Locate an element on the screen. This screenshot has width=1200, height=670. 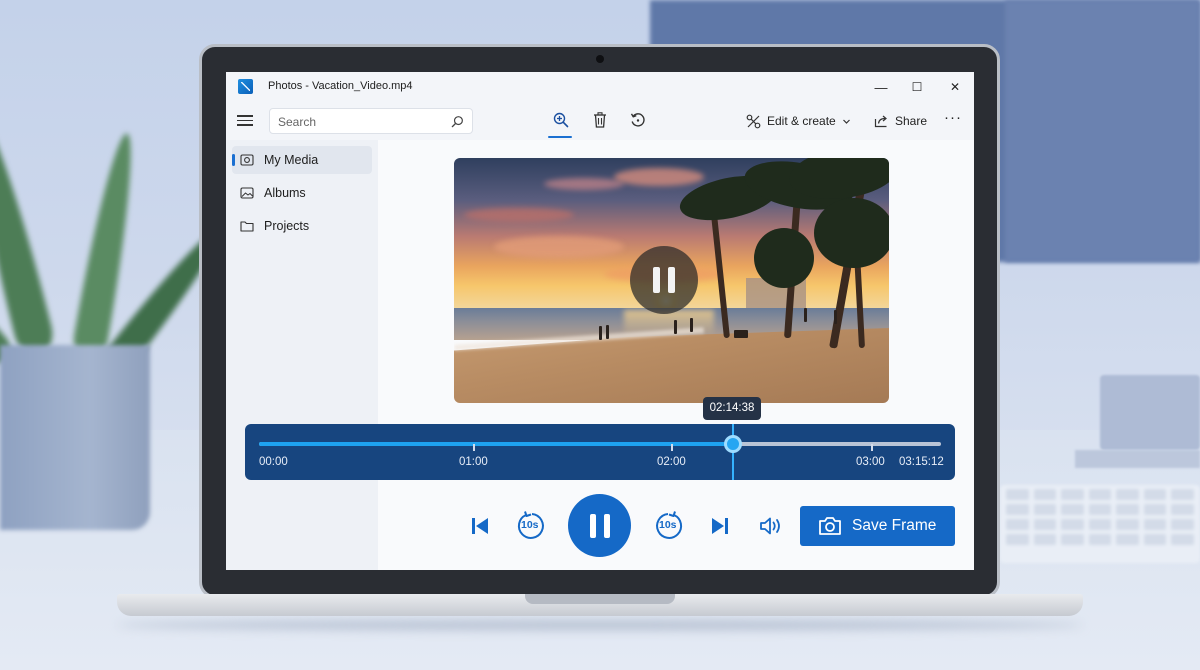
timeline-label: 01:00 is located at coordinates (473, 462).